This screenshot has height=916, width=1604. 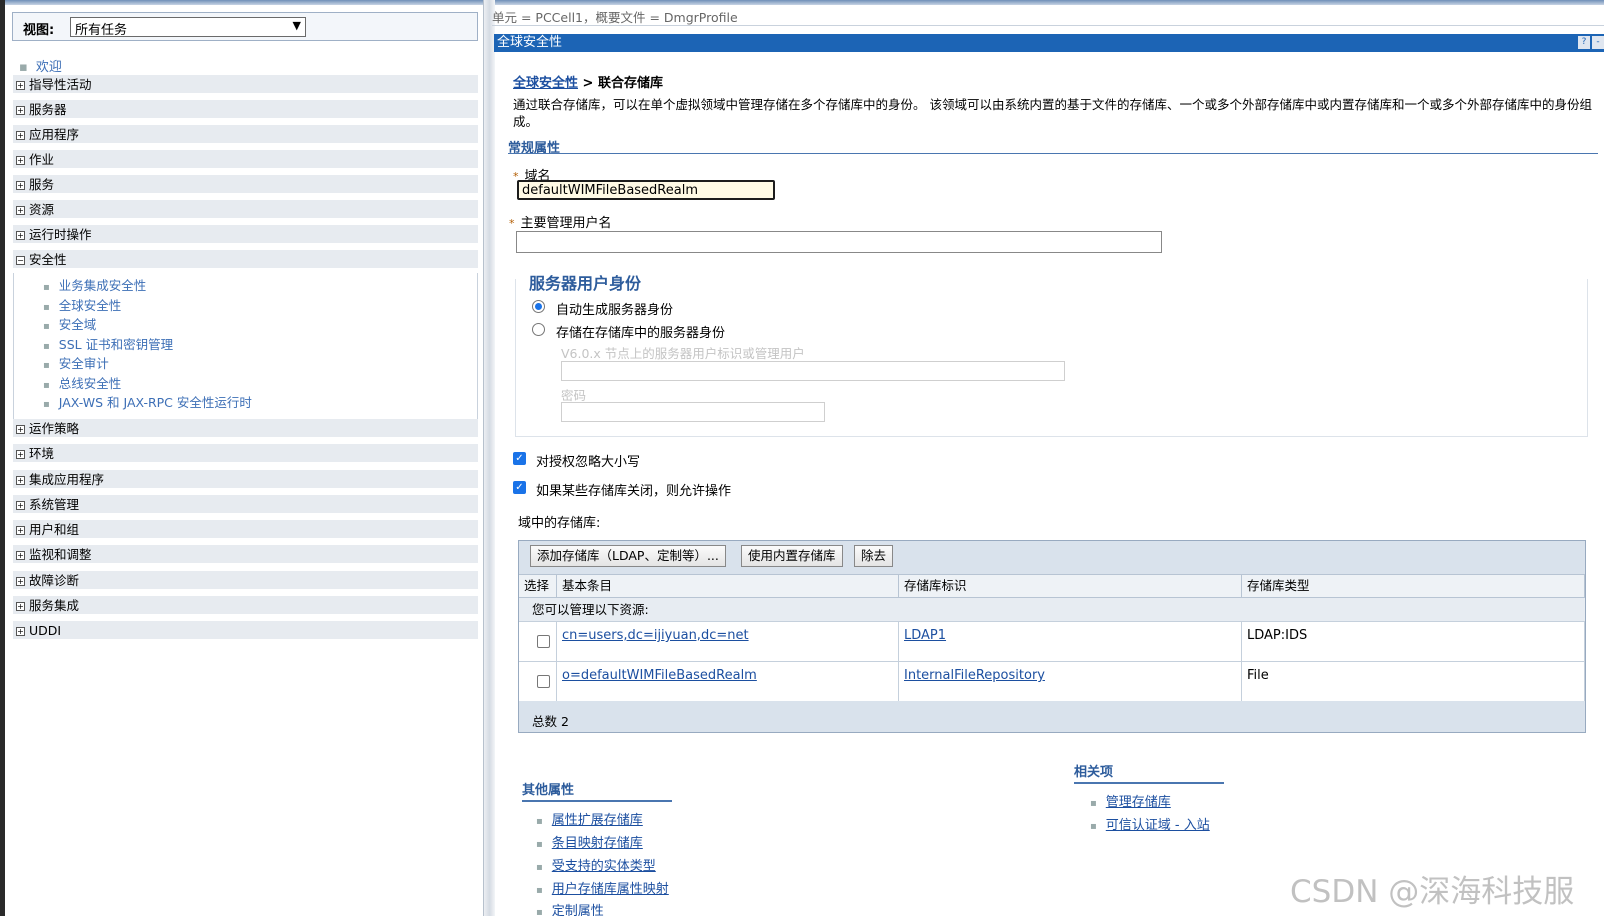 I want to click on repositories-label: 域中的存储库:, so click(x=559, y=523).